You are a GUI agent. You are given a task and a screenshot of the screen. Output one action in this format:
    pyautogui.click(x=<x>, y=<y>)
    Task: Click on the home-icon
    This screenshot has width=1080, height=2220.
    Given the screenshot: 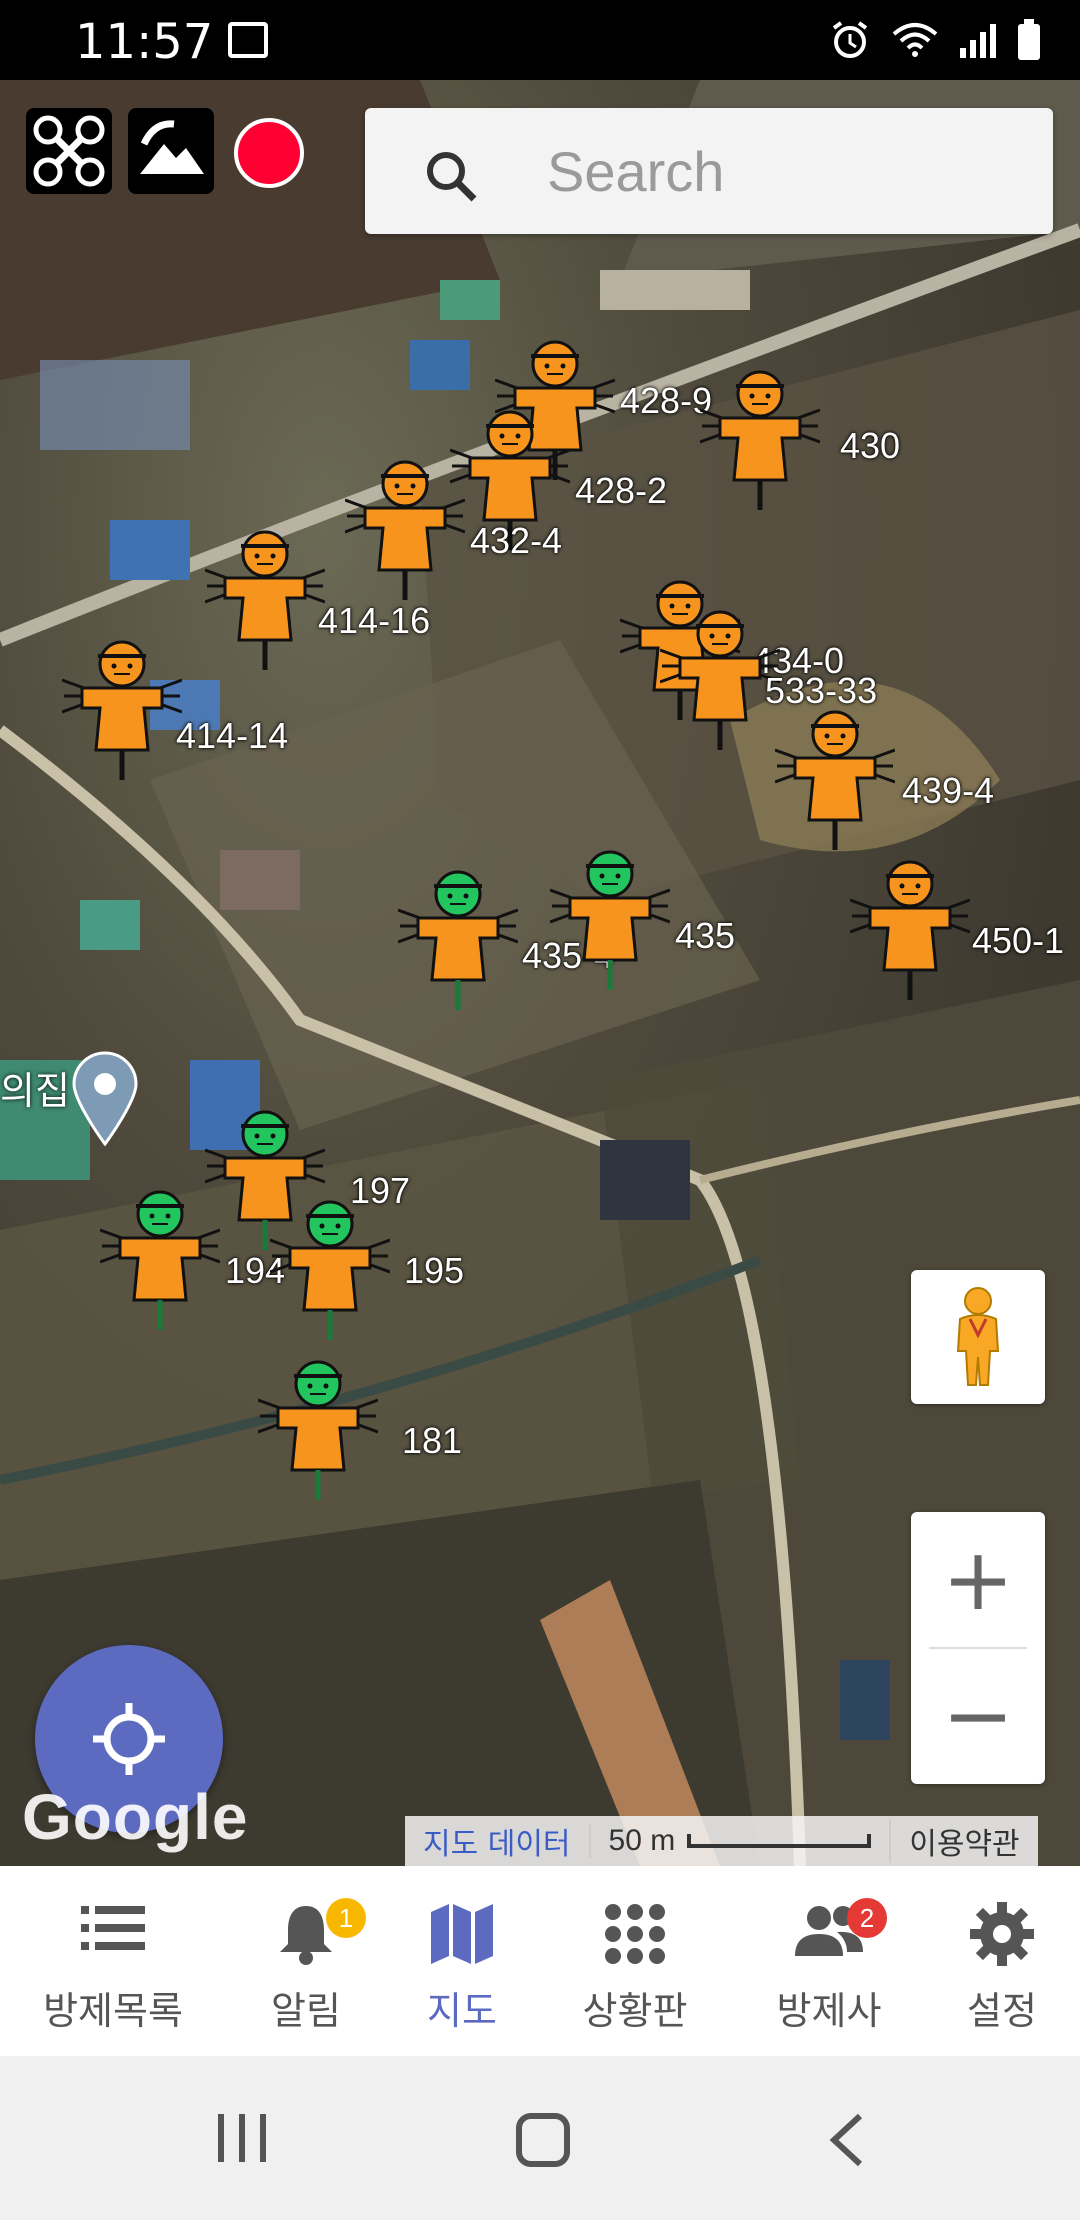 What is the action you would take?
    pyautogui.click(x=543, y=2140)
    